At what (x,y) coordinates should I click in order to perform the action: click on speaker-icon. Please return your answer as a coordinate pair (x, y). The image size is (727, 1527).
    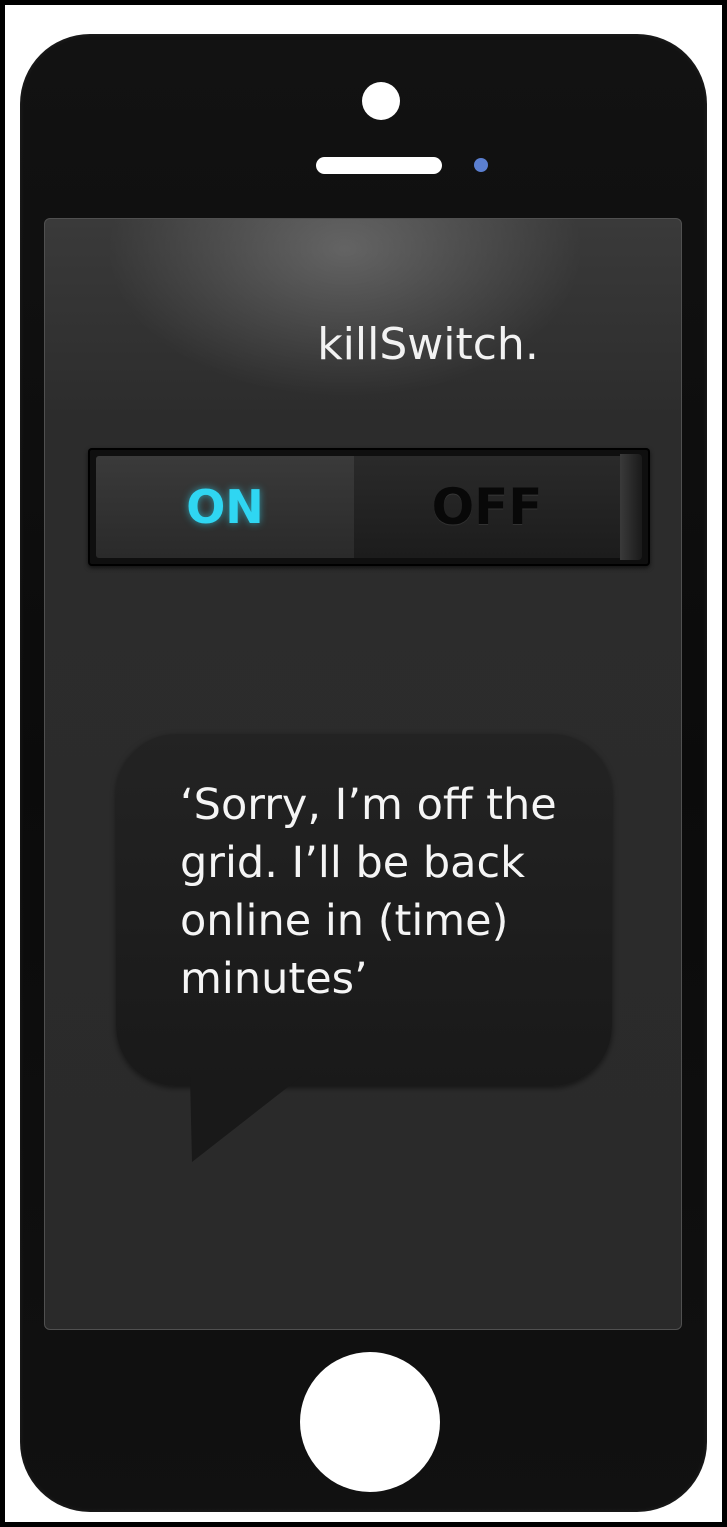
    Looking at the image, I should click on (379, 165).